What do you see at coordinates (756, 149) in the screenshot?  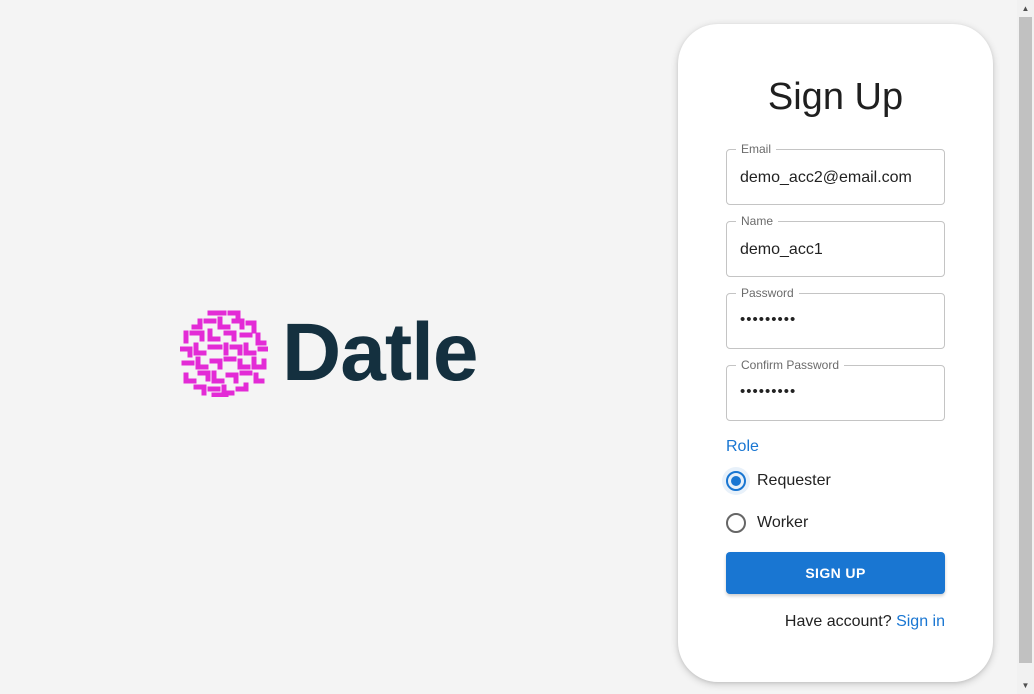 I see `email-field-label: Email` at bounding box center [756, 149].